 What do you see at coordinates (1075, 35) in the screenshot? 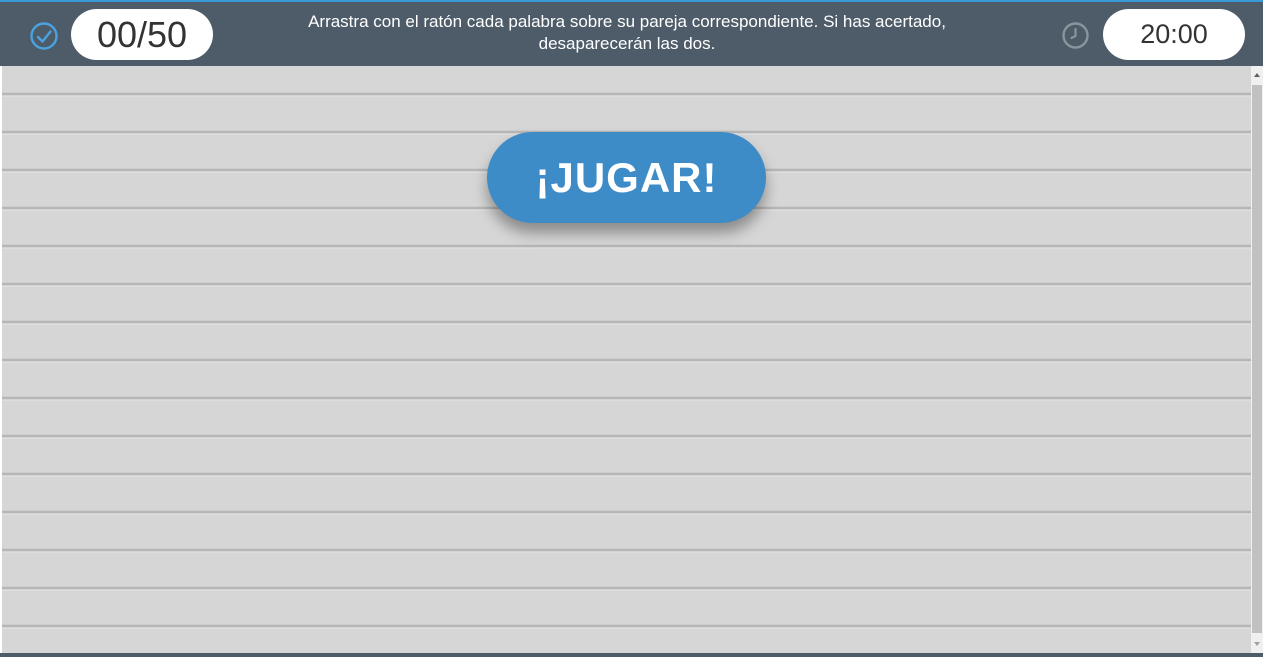
I see `clock-icon` at bounding box center [1075, 35].